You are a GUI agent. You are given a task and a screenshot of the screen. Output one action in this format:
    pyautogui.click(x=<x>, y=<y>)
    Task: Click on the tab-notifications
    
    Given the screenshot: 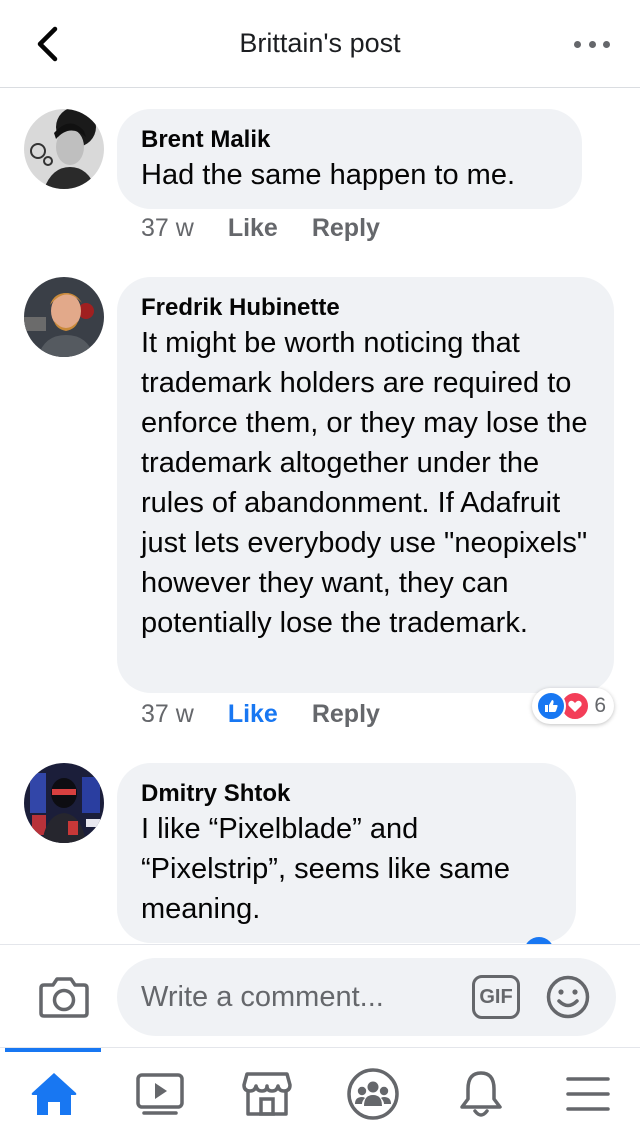 What is the action you would take?
    pyautogui.click(x=481, y=1094)
    